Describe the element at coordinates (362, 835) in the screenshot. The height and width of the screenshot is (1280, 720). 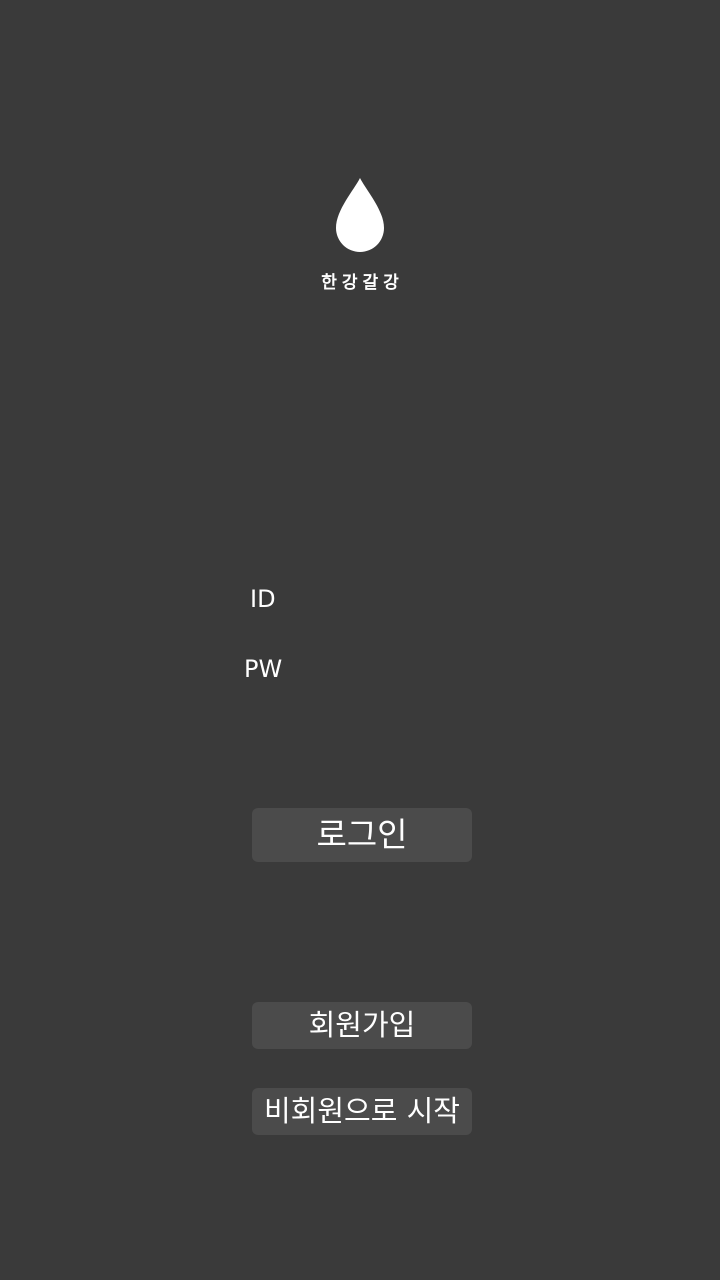
I see `login-button: 로그인` at that location.